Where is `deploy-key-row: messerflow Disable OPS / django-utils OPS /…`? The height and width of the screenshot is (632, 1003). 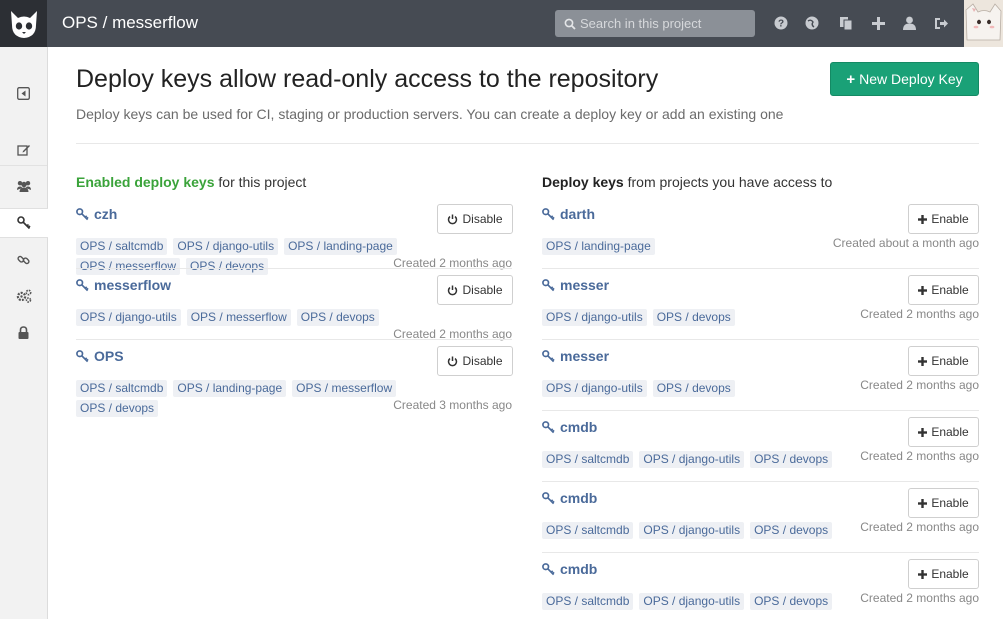
deploy-key-row: messerflow Disable OPS / django-utils OPS /… is located at coordinates (294, 308).